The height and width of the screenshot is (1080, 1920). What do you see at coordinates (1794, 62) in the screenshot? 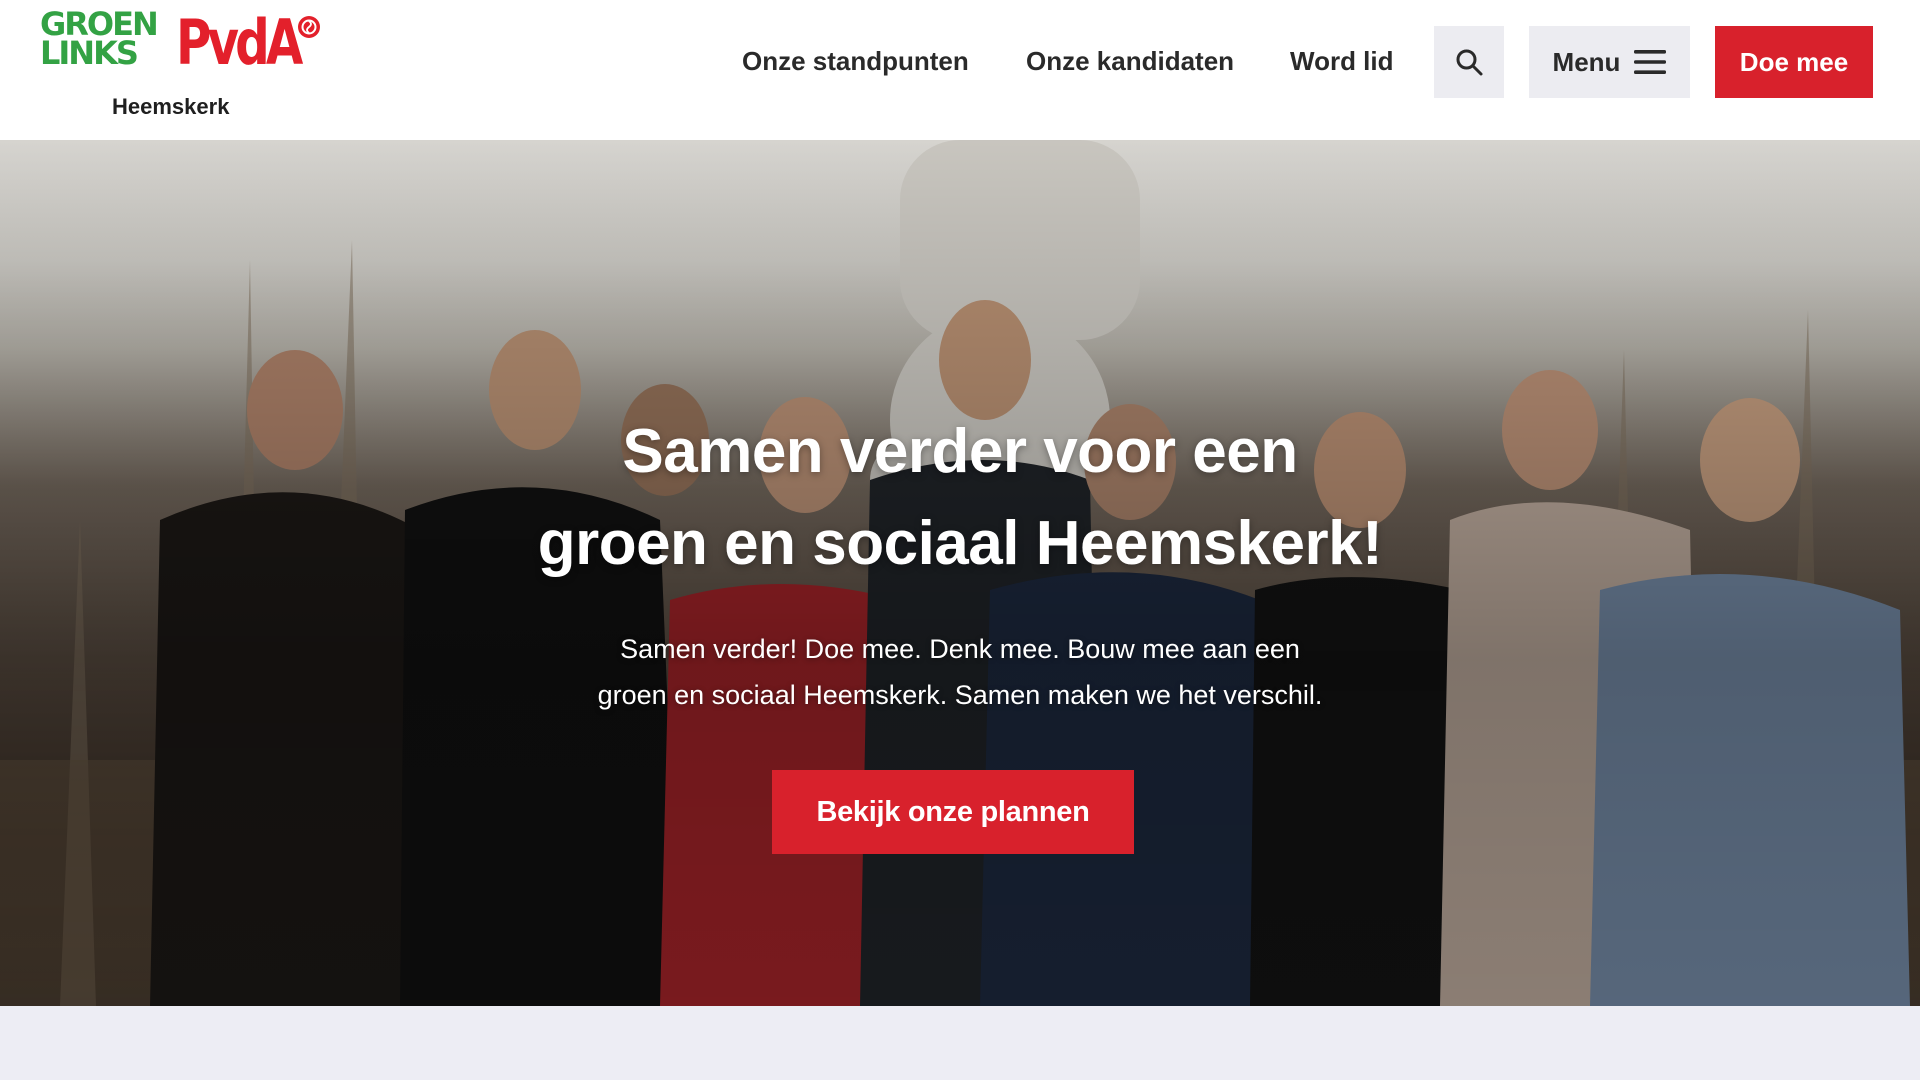
I see `doe-mee-button: Doe mee` at bounding box center [1794, 62].